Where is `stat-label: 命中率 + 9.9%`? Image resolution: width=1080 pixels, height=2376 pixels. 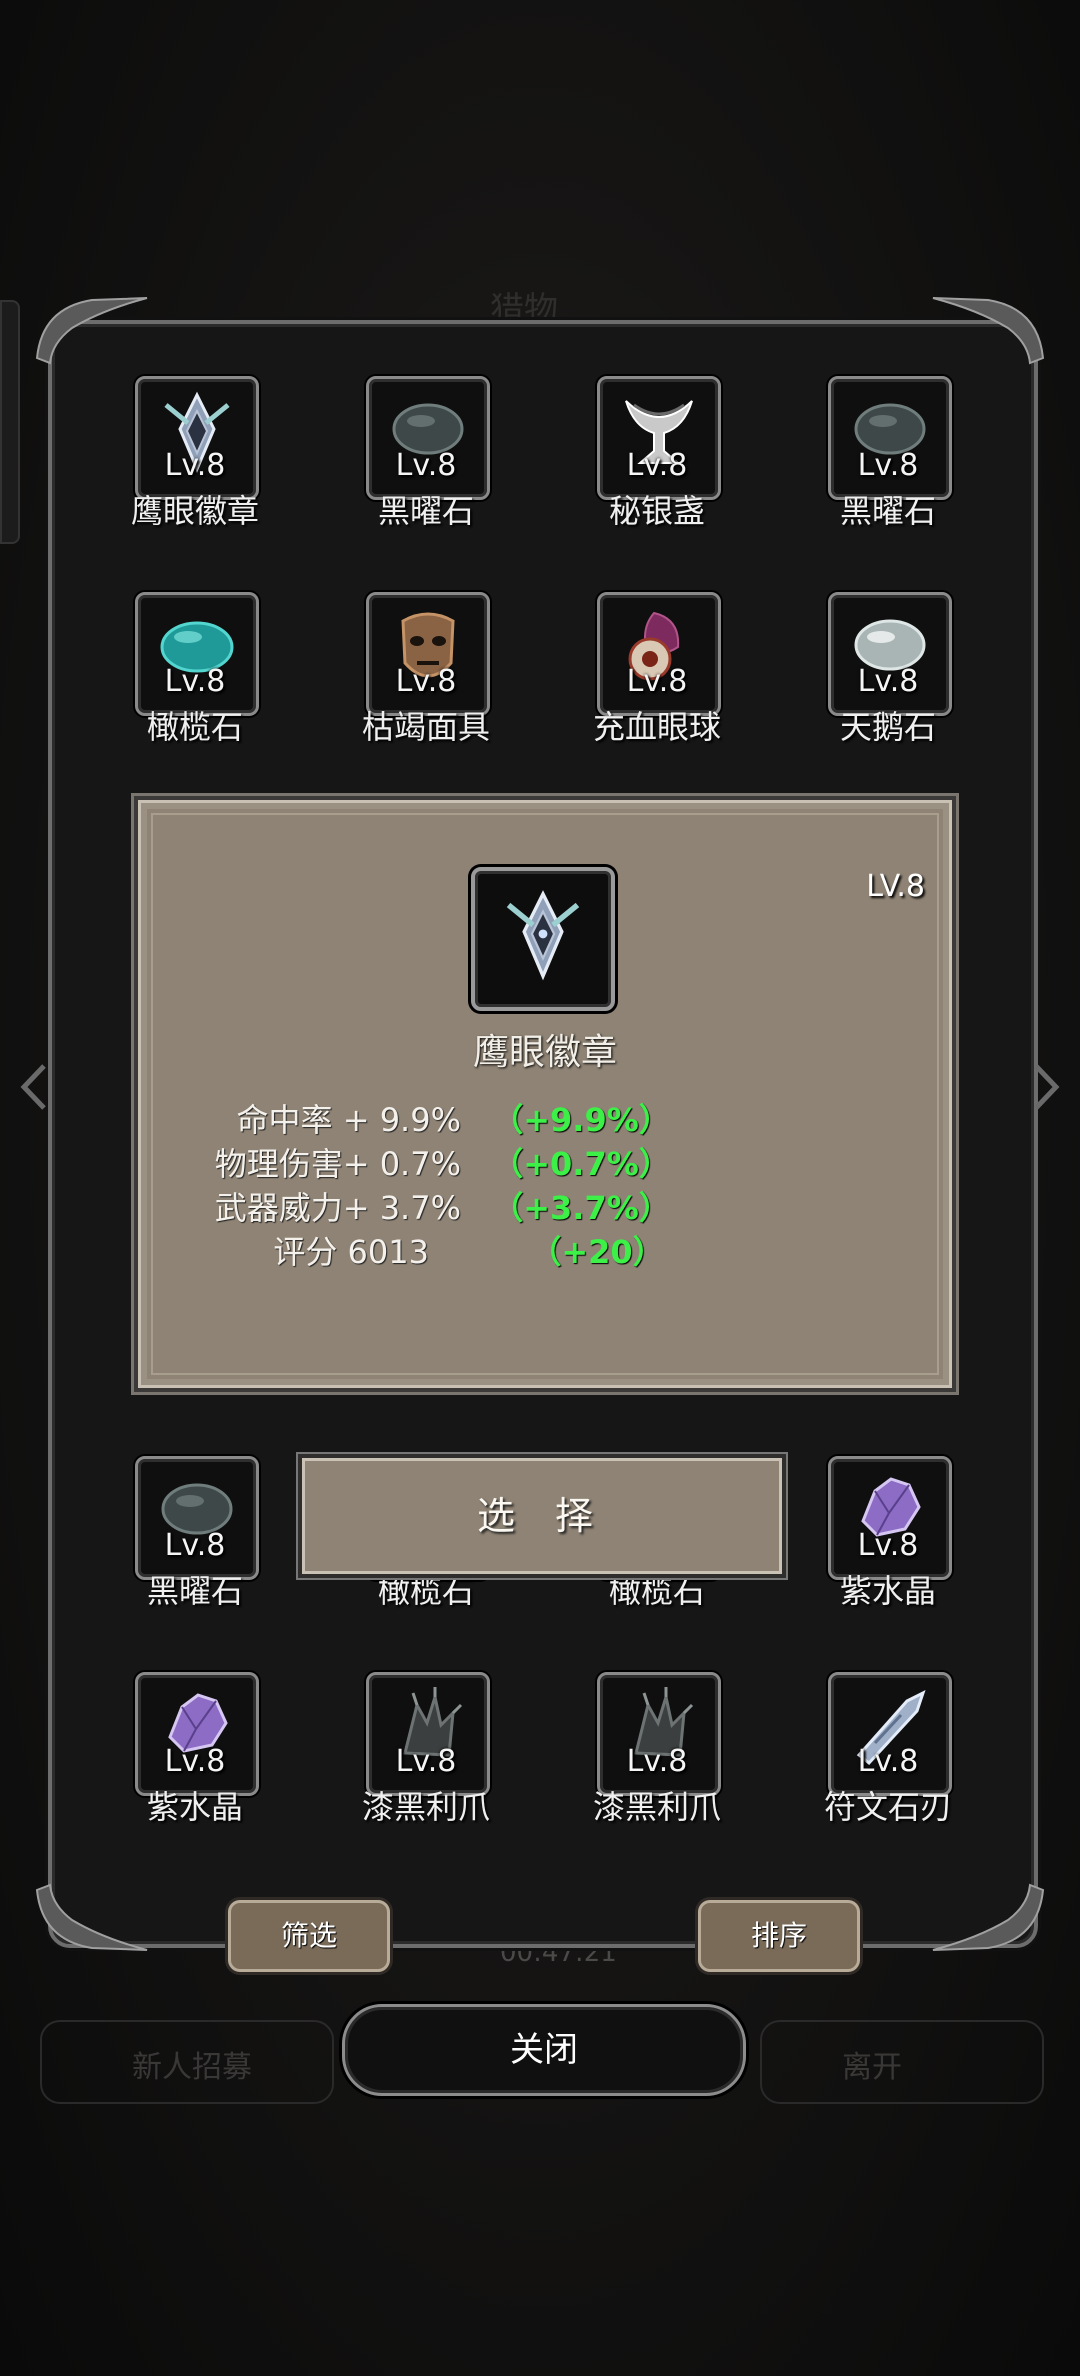 stat-label: 命中率 + 9.9% is located at coordinates (348, 1120).